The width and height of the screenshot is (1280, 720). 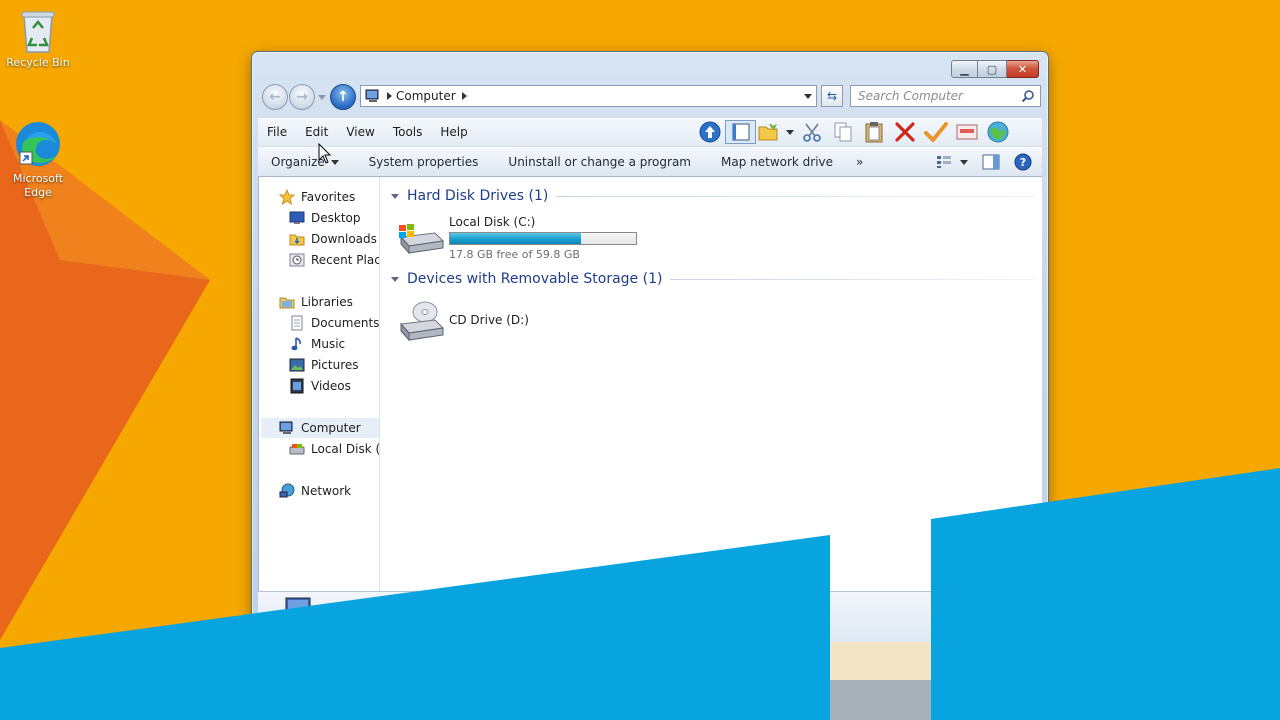 I want to click on drive-c-usage-bar, so click(x=543, y=238).